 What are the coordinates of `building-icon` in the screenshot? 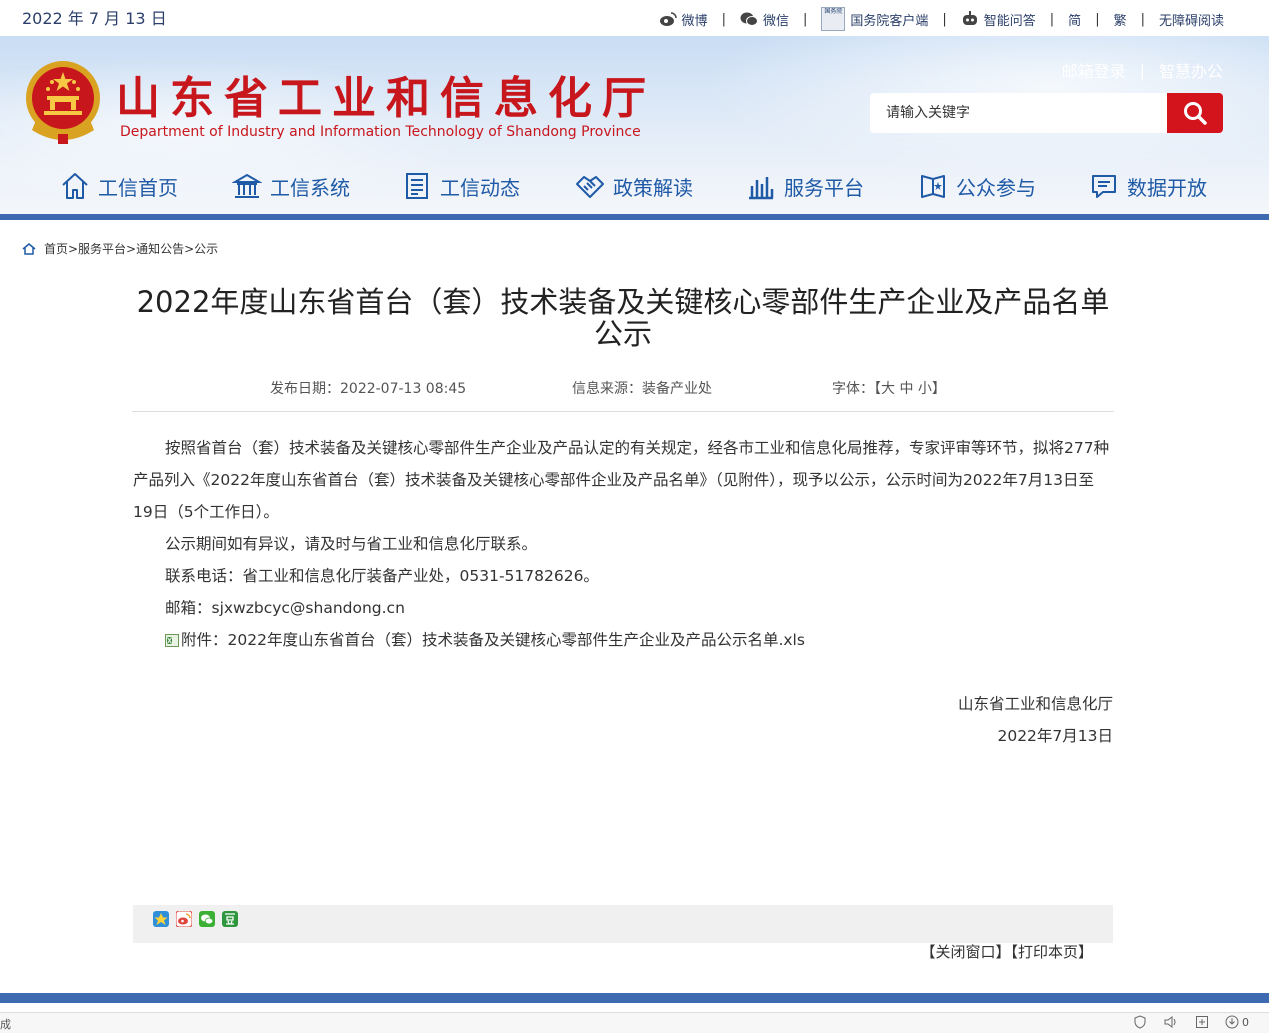 It's located at (247, 185).